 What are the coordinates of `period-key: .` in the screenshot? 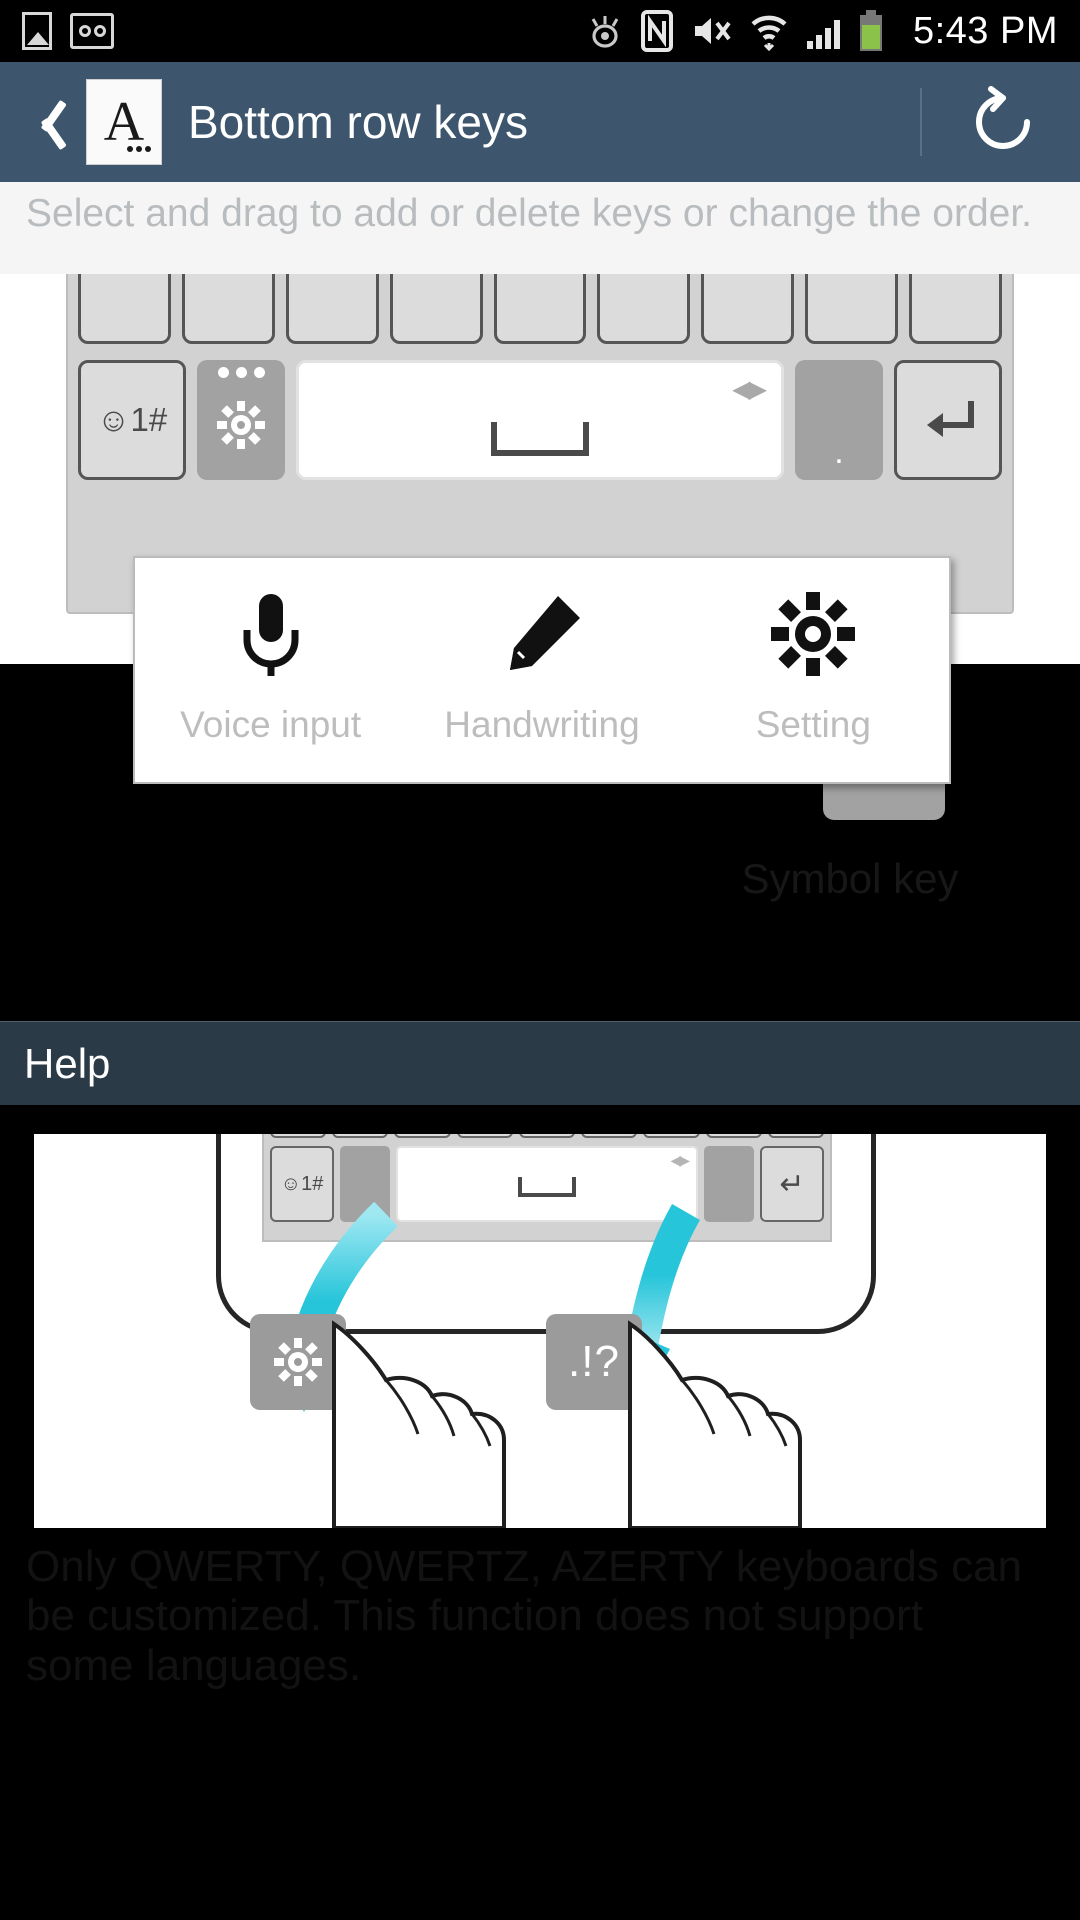 It's located at (839, 420).